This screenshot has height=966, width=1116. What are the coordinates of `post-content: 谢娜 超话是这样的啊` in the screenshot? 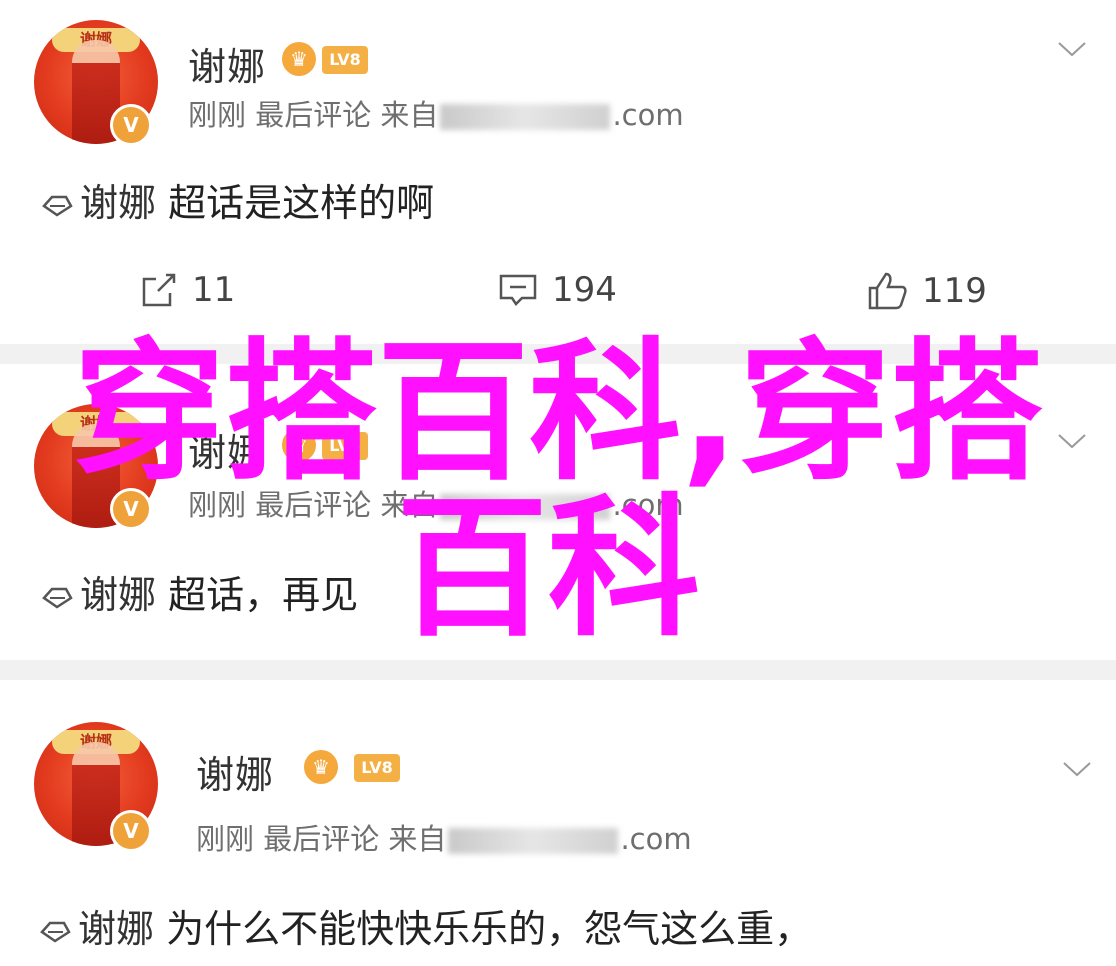 It's located at (237, 199).